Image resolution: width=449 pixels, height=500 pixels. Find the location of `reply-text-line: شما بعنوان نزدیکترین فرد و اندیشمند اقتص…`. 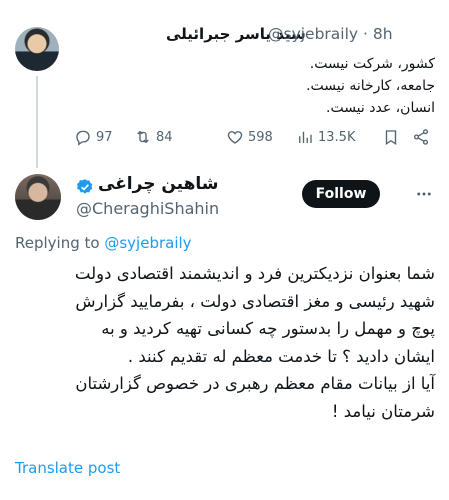

reply-text-line: شما بعنوان نزدیکترین فرد و اندیشمند اقتص… is located at coordinates (254, 273).